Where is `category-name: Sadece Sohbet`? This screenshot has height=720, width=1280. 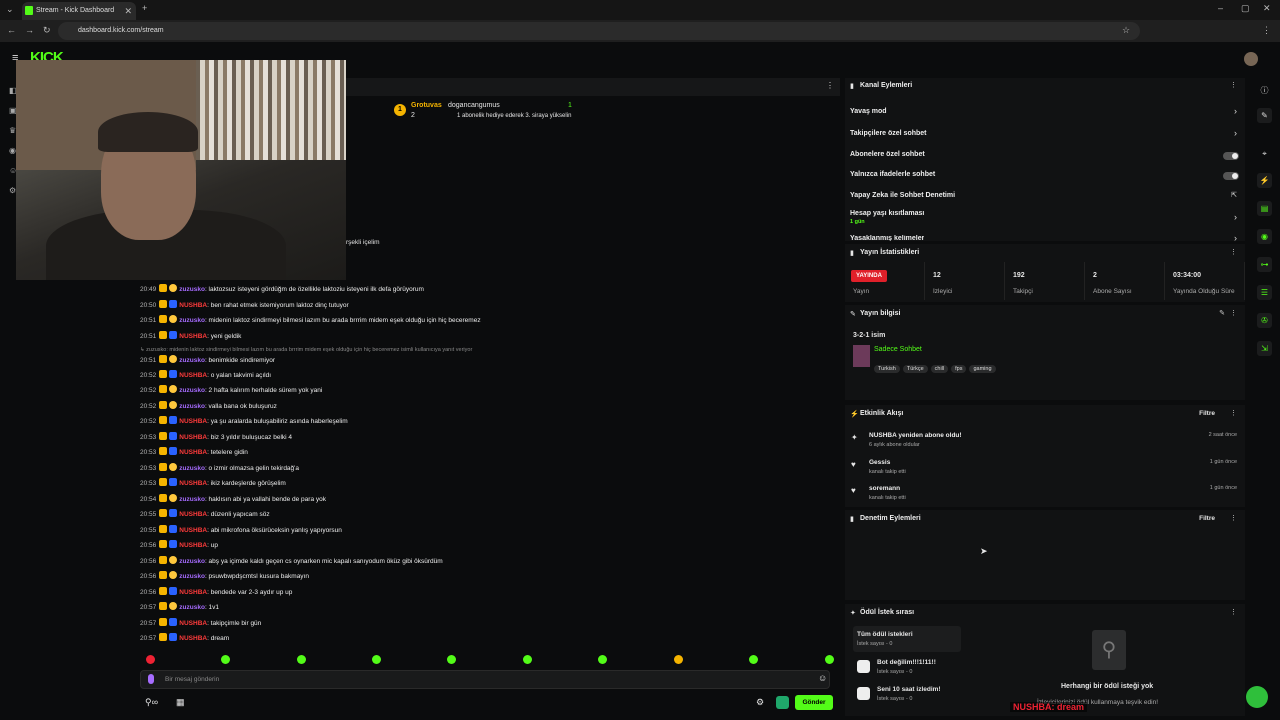 category-name: Sadece Sohbet is located at coordinates (898, 349).